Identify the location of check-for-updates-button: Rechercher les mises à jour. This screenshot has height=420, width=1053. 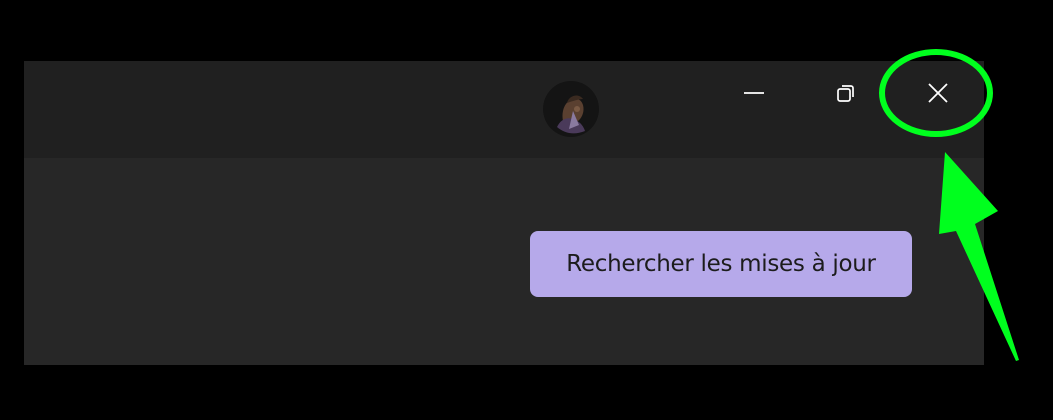
(721, 264).